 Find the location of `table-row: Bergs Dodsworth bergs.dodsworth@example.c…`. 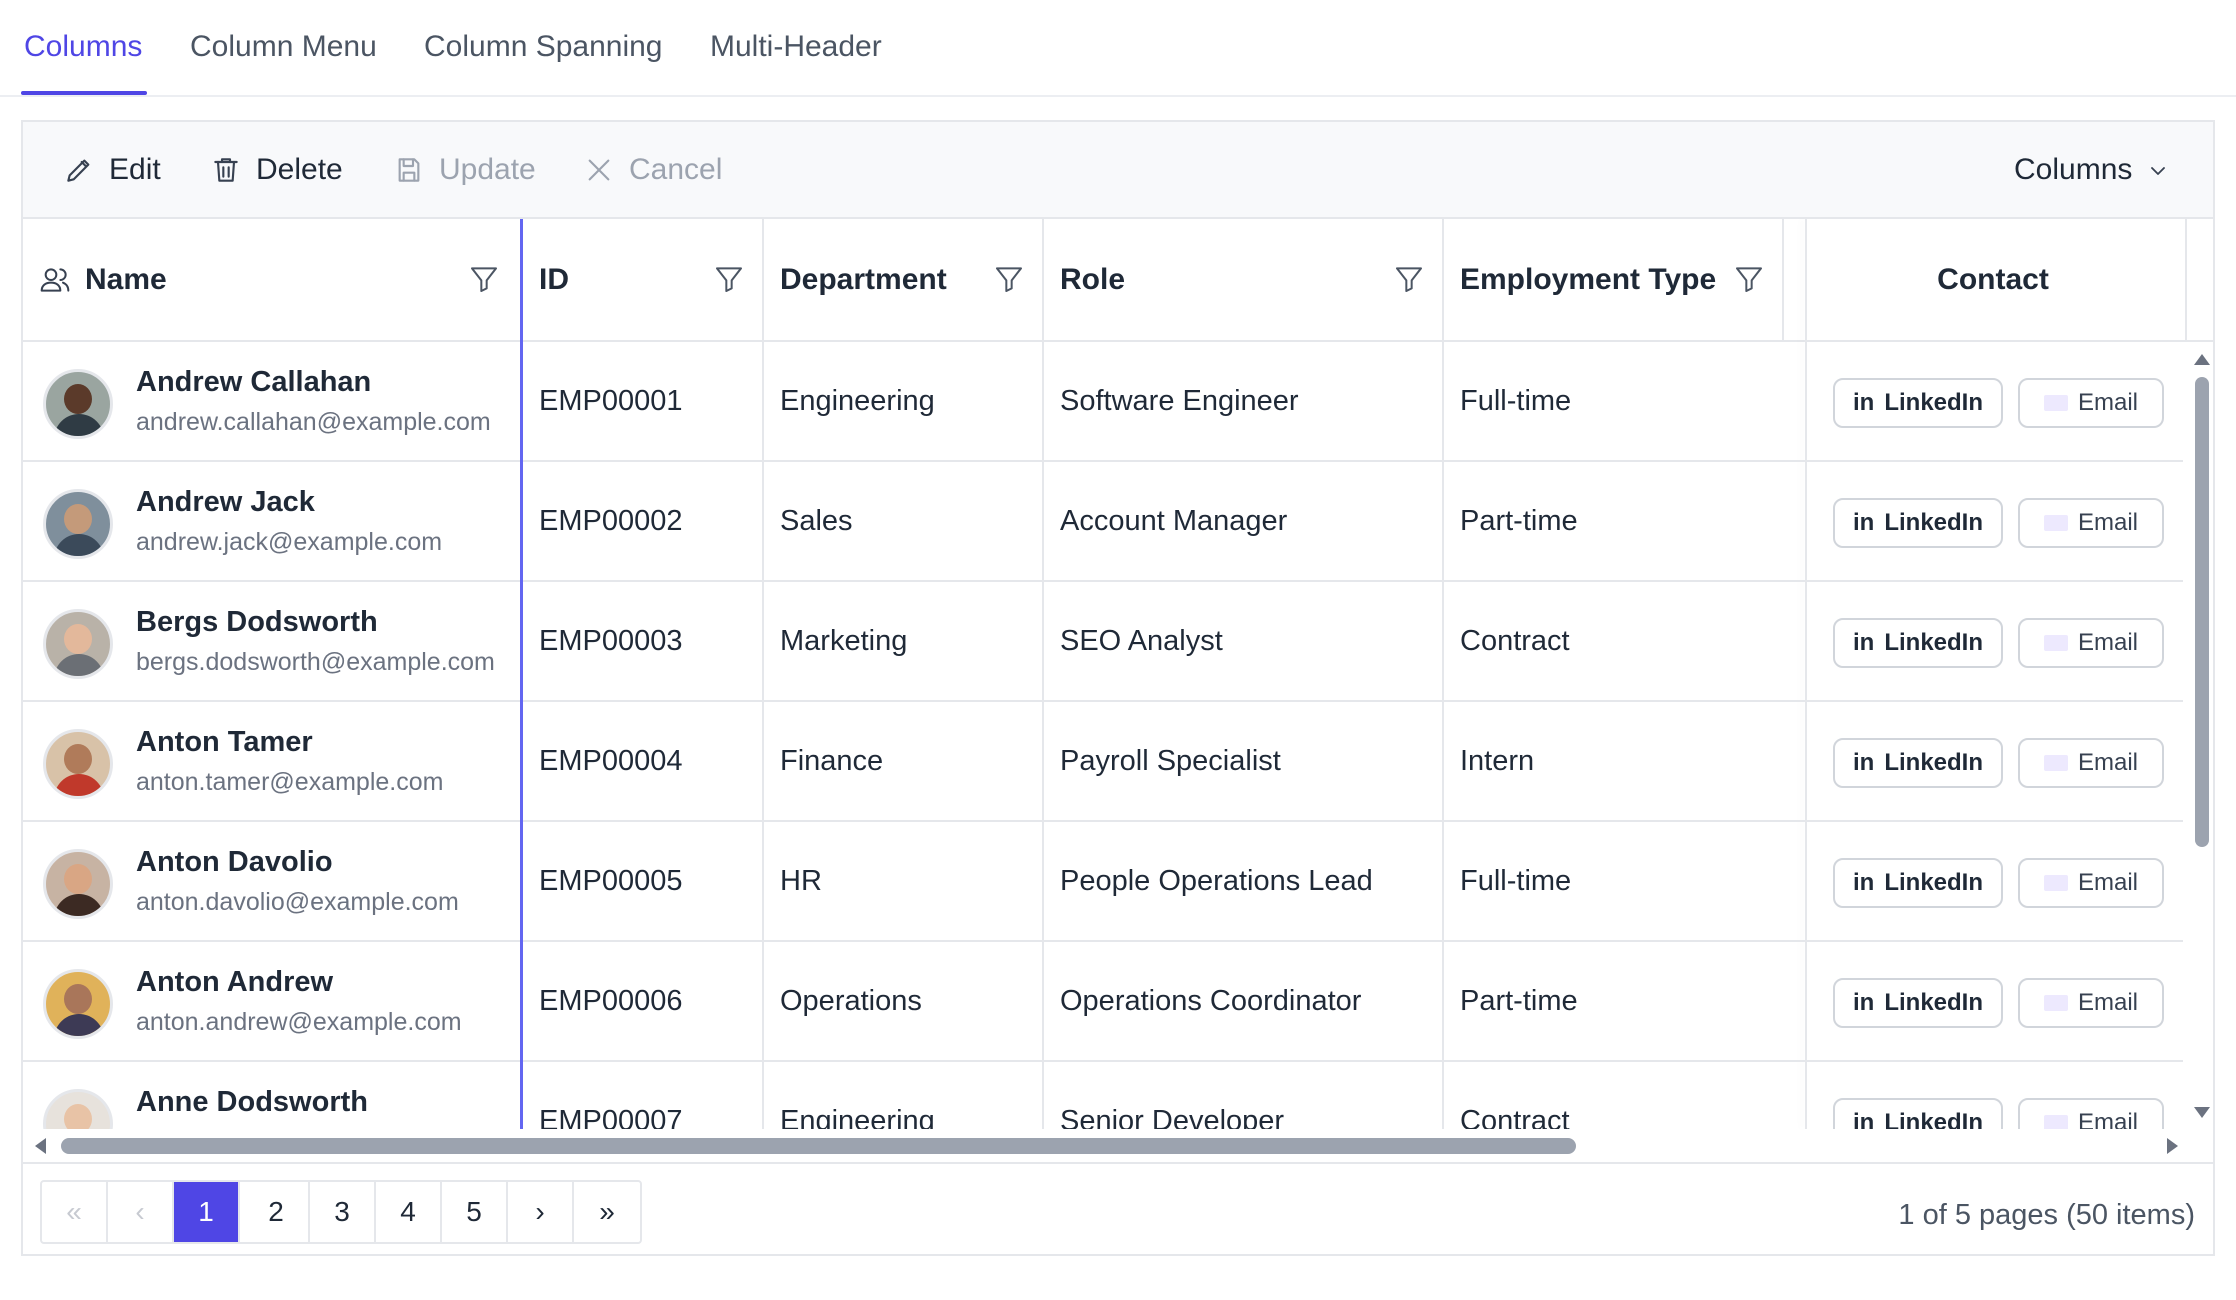

table-row: Bergs Dodsworth bergs.dodsworth@example.c… is located at coordinates (1103, 642).